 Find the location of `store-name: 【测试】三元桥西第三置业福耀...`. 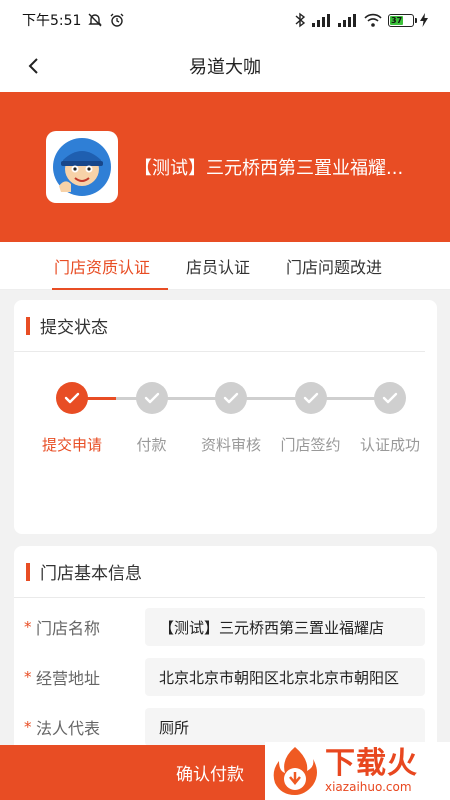

store-name: 【测试】三元桥西第三置业福耀... is located at coordinates (269, 168).